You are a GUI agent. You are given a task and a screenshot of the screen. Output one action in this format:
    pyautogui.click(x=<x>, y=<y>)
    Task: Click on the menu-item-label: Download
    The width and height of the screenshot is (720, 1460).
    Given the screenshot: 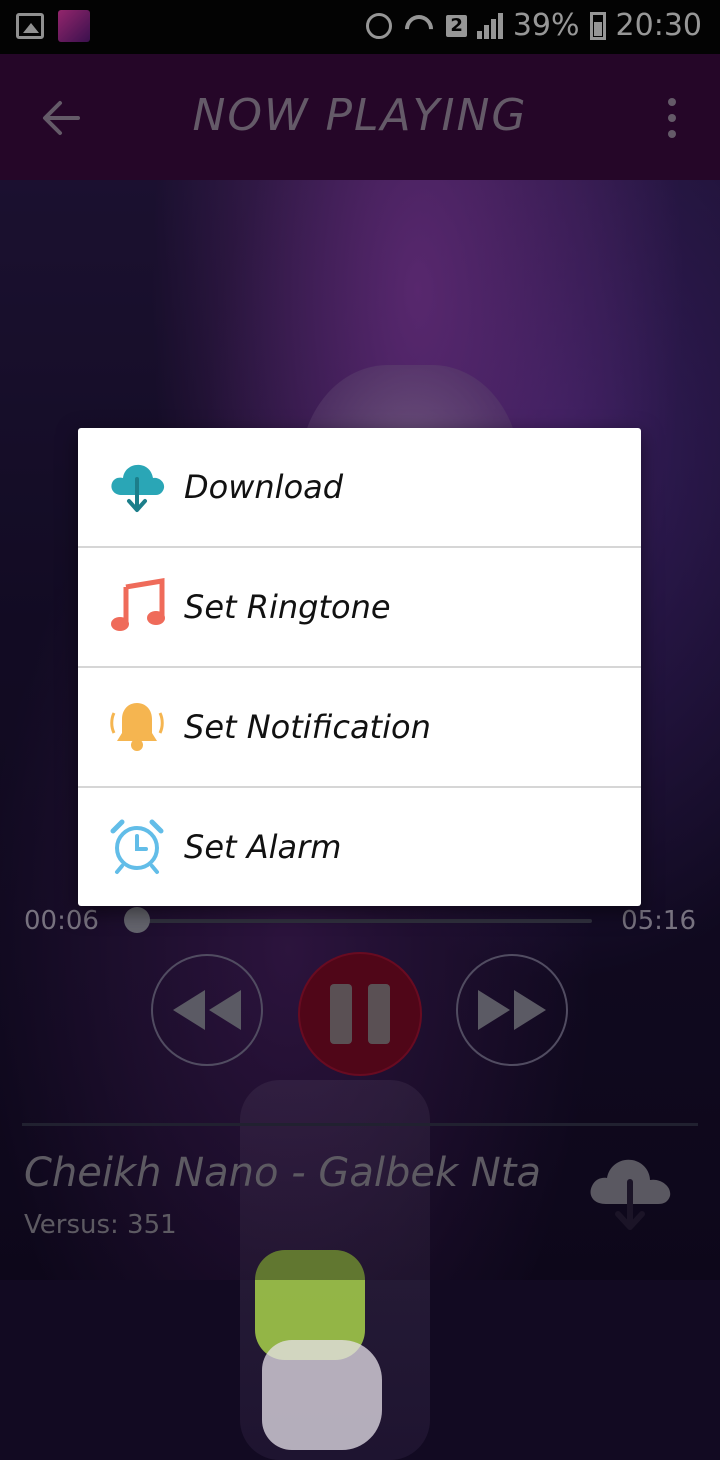 What is the action you would take?
    pyautogui.click(x=264, y=487)
    